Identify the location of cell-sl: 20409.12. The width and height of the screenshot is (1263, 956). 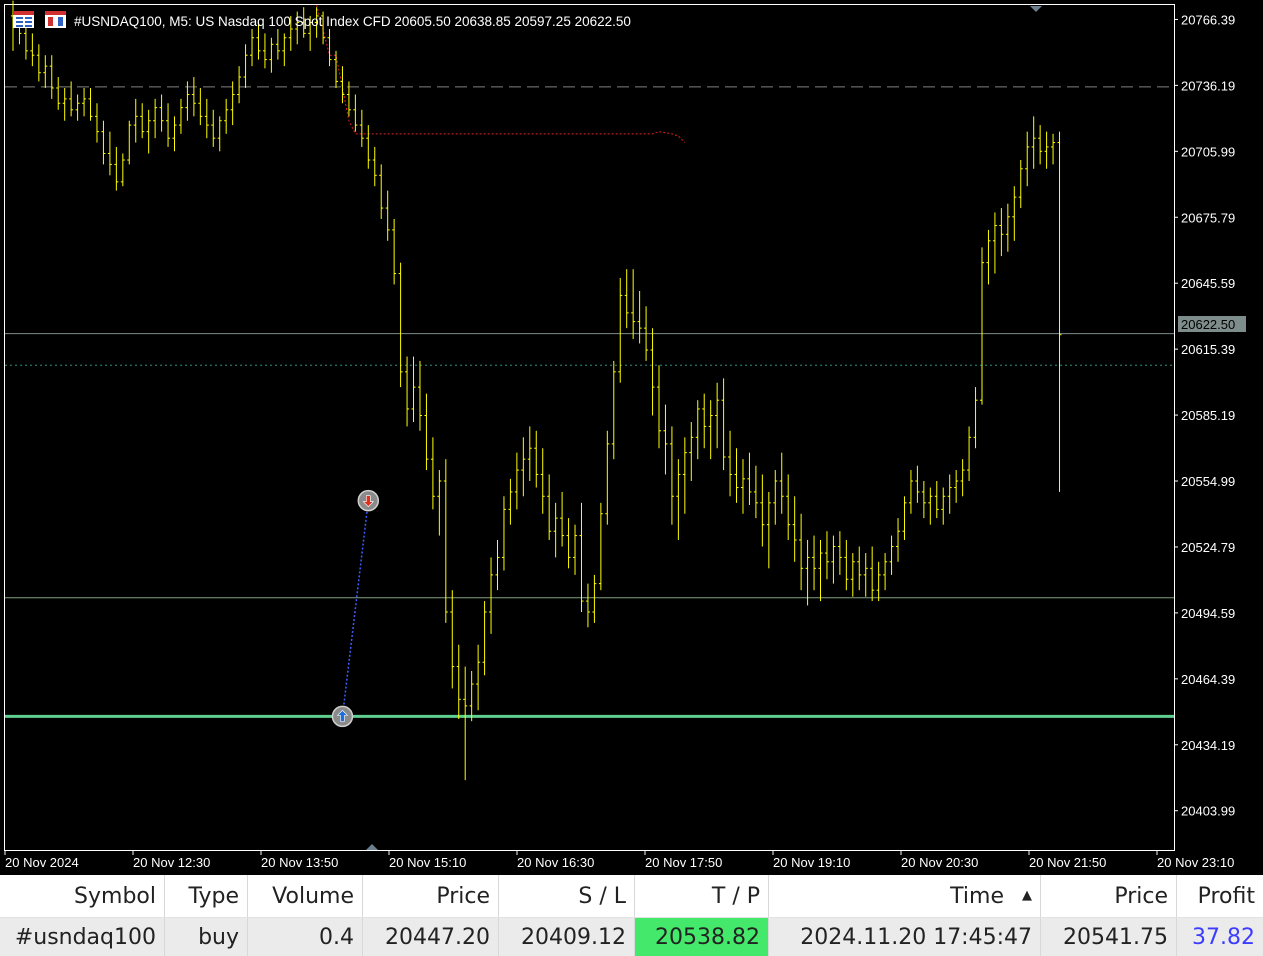
(567, 937).